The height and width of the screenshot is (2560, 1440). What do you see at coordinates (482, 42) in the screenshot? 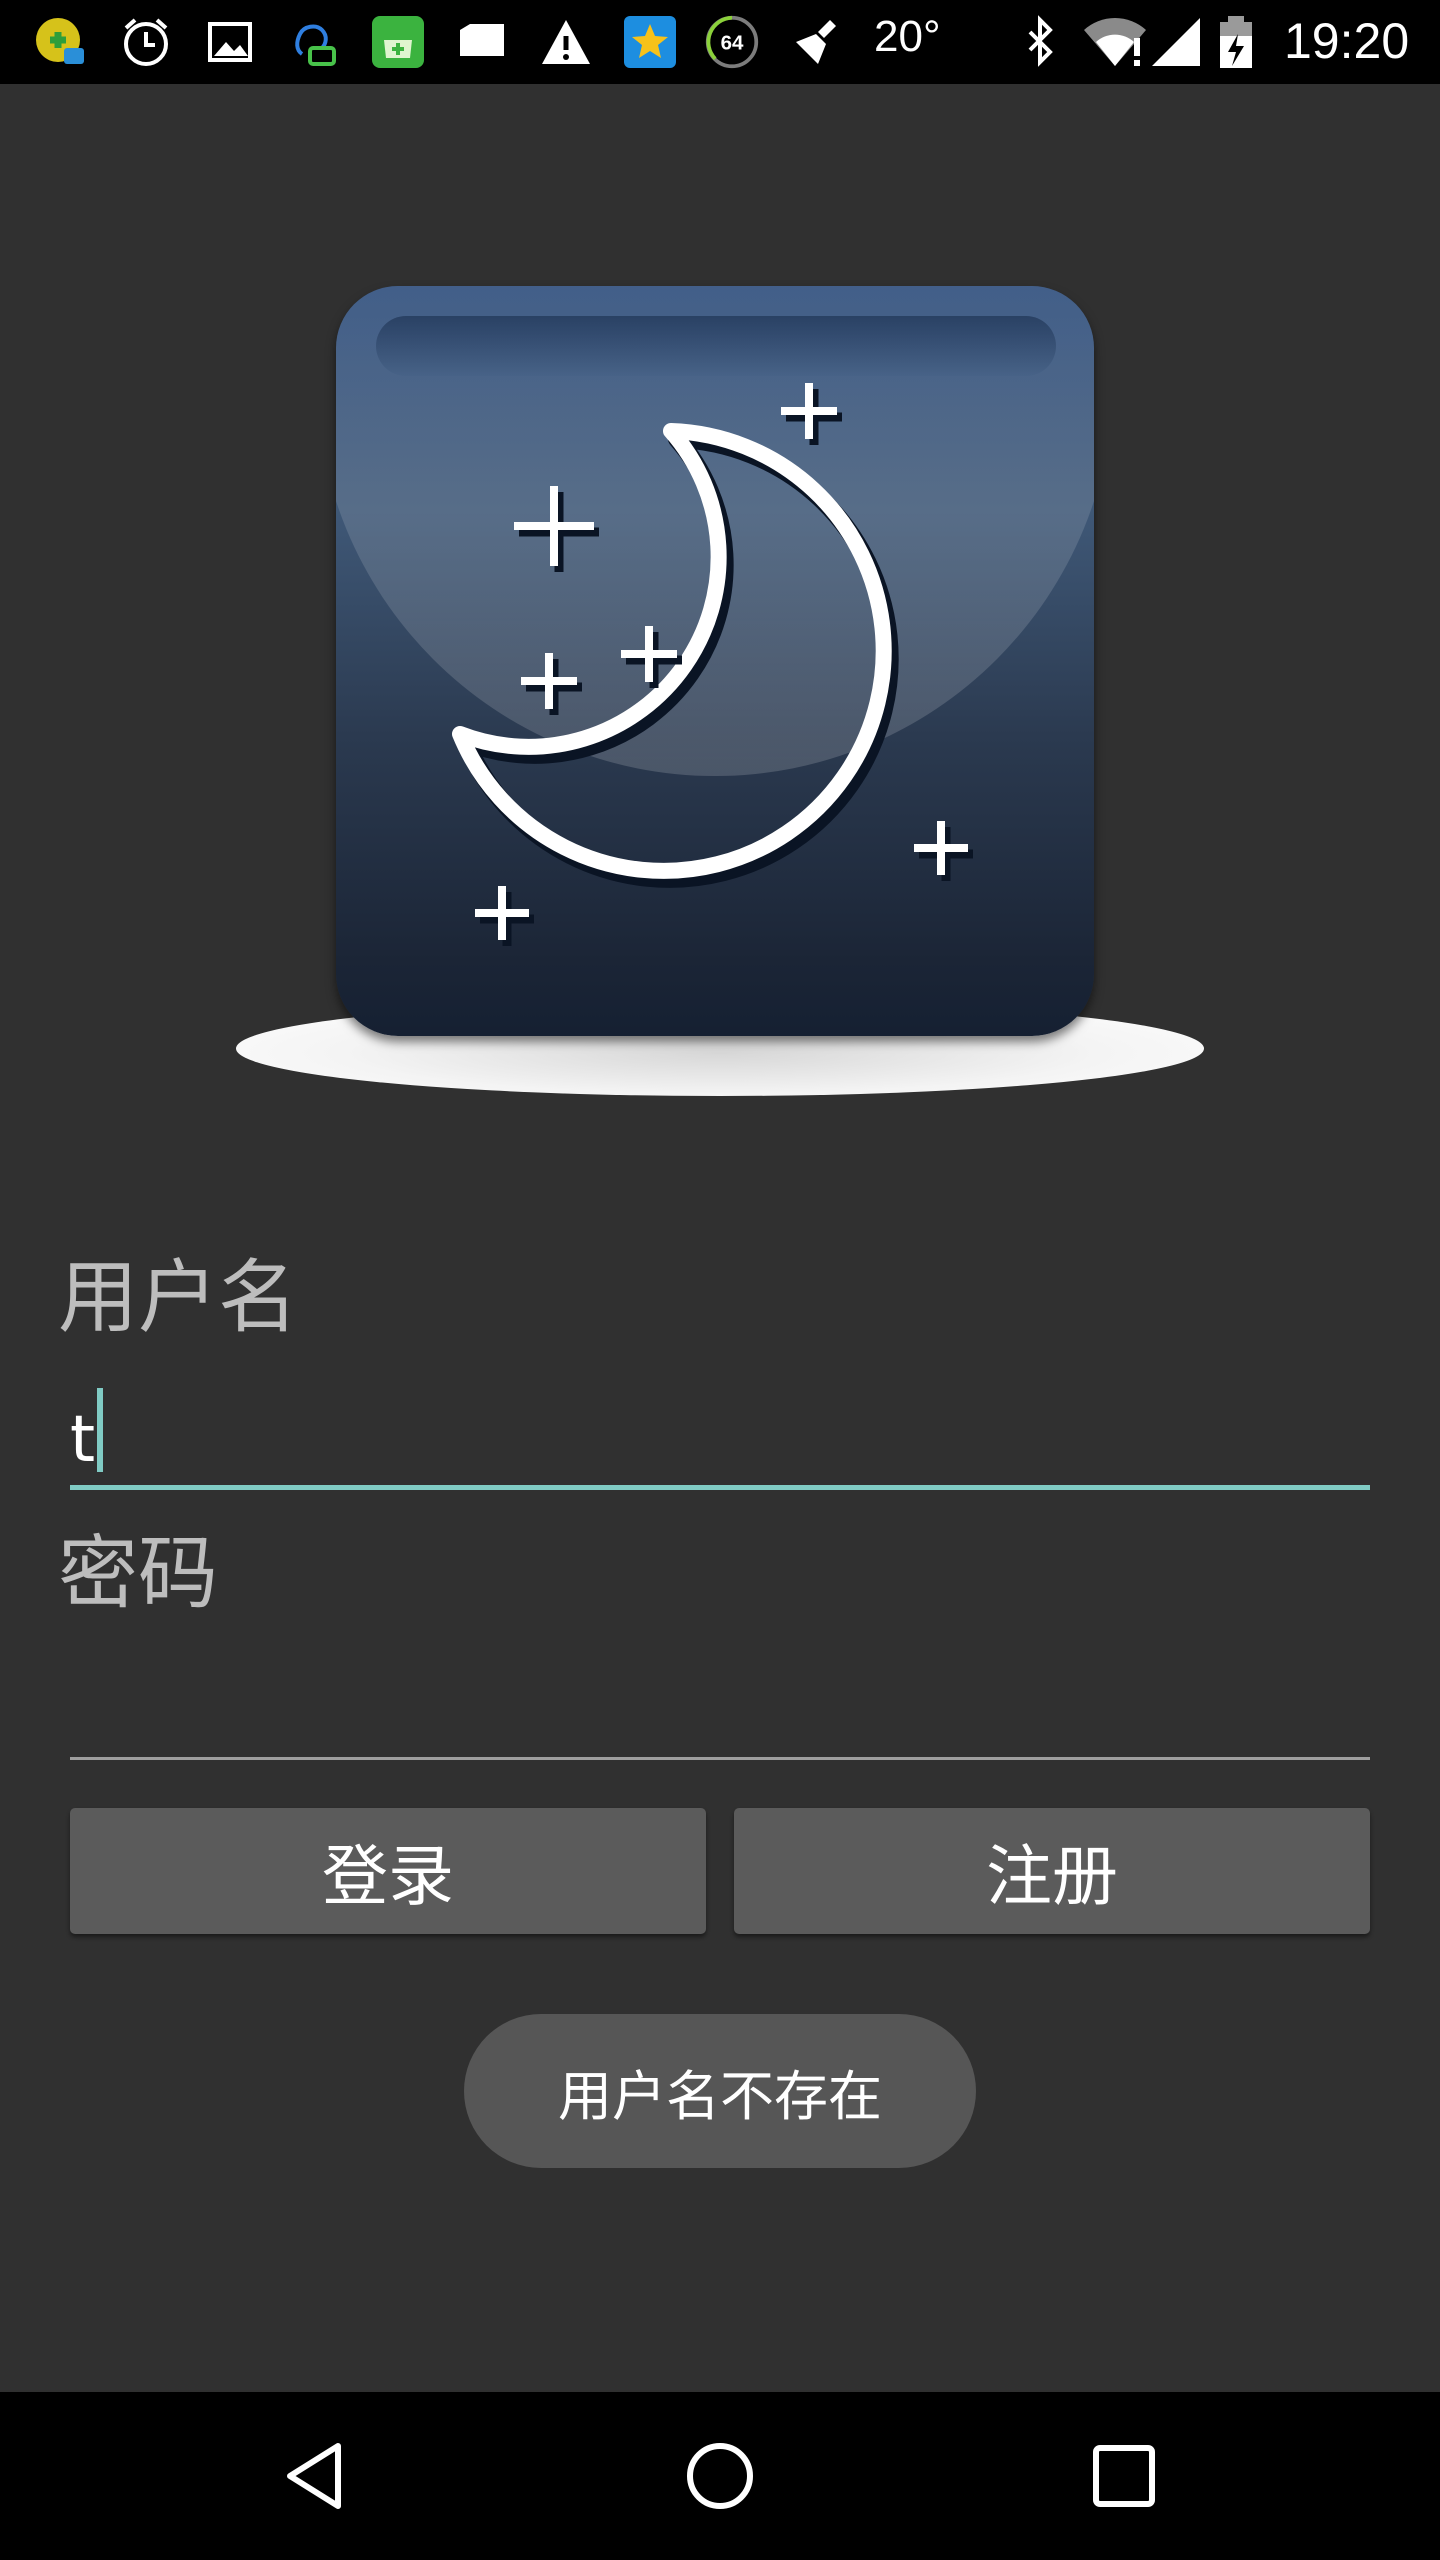
I see `message-icon` at bounding box center [482, 42].